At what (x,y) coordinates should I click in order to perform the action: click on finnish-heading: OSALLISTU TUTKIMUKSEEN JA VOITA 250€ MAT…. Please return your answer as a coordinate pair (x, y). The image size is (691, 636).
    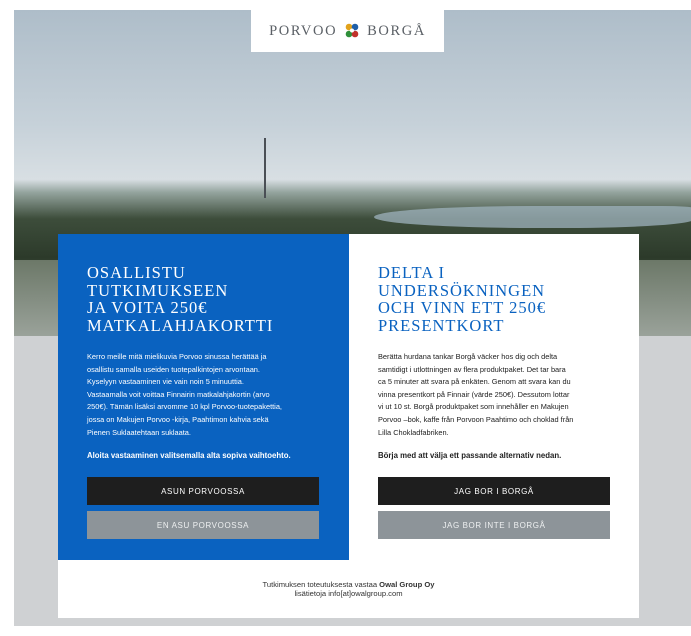
    Looking at the image, I should click on (203, 299).